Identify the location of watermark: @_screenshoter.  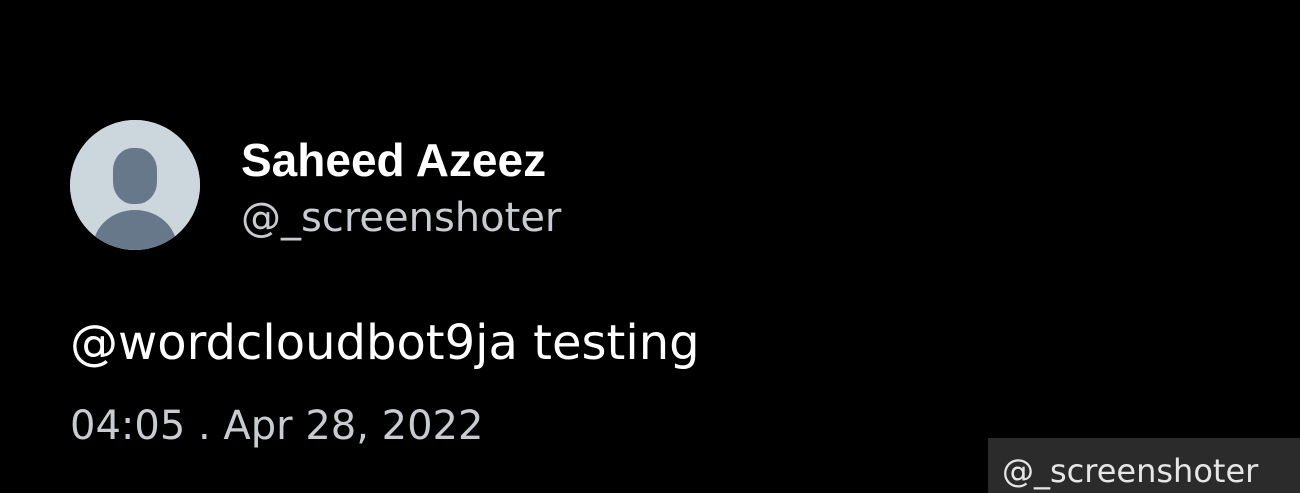
(1144, 465).